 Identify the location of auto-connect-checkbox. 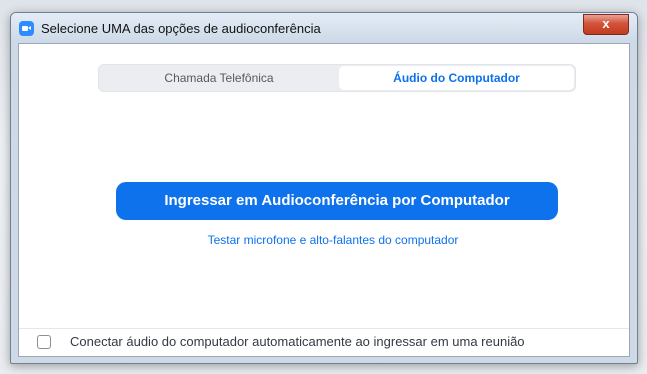
(44, 342).